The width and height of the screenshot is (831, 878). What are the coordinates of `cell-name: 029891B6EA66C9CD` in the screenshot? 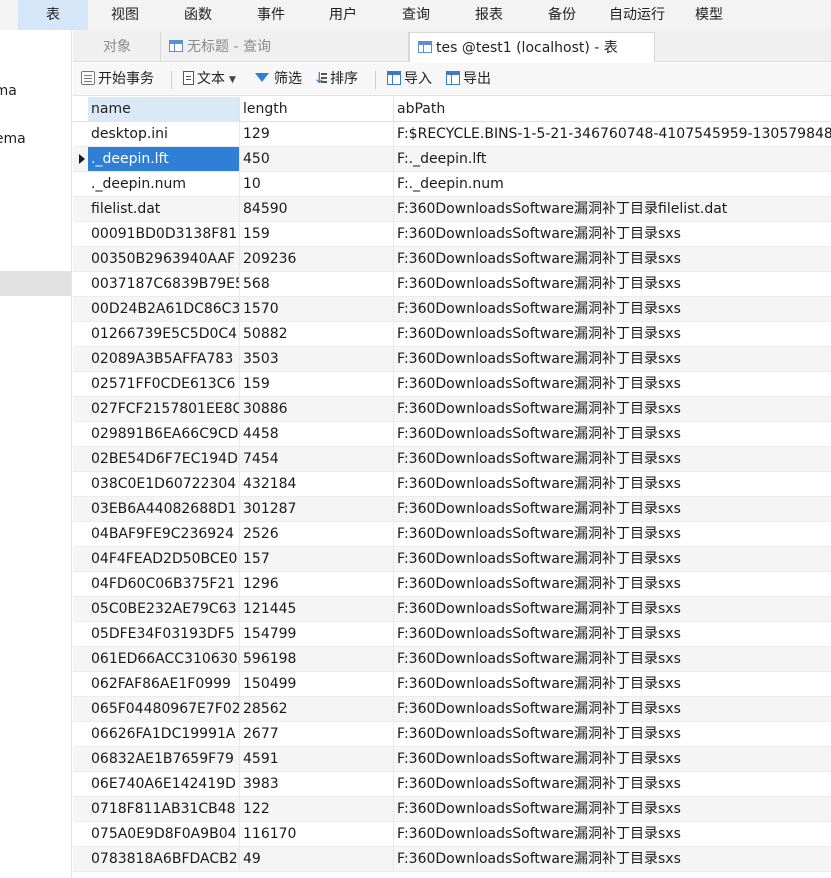 It's located at (164, 434).